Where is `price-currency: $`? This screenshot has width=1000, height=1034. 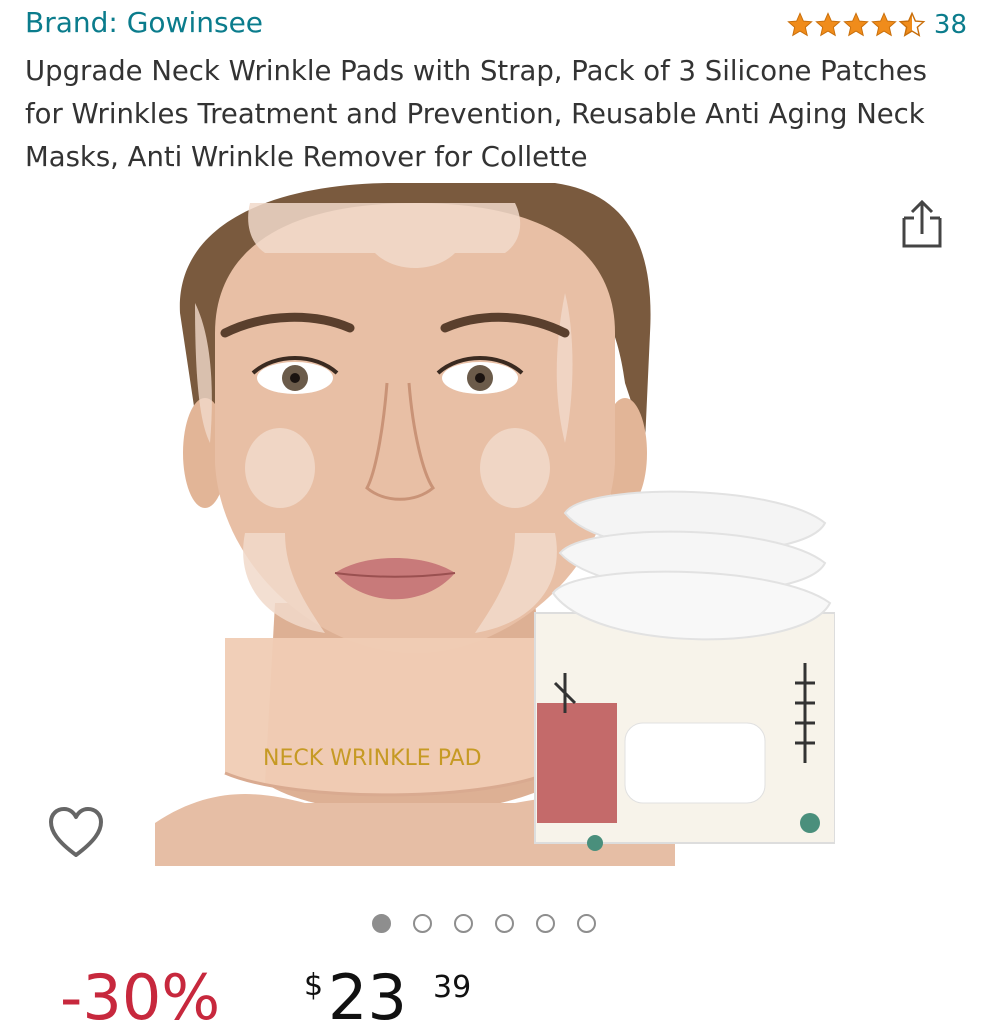 price-currency: $ is located at coordinates (314, 985).